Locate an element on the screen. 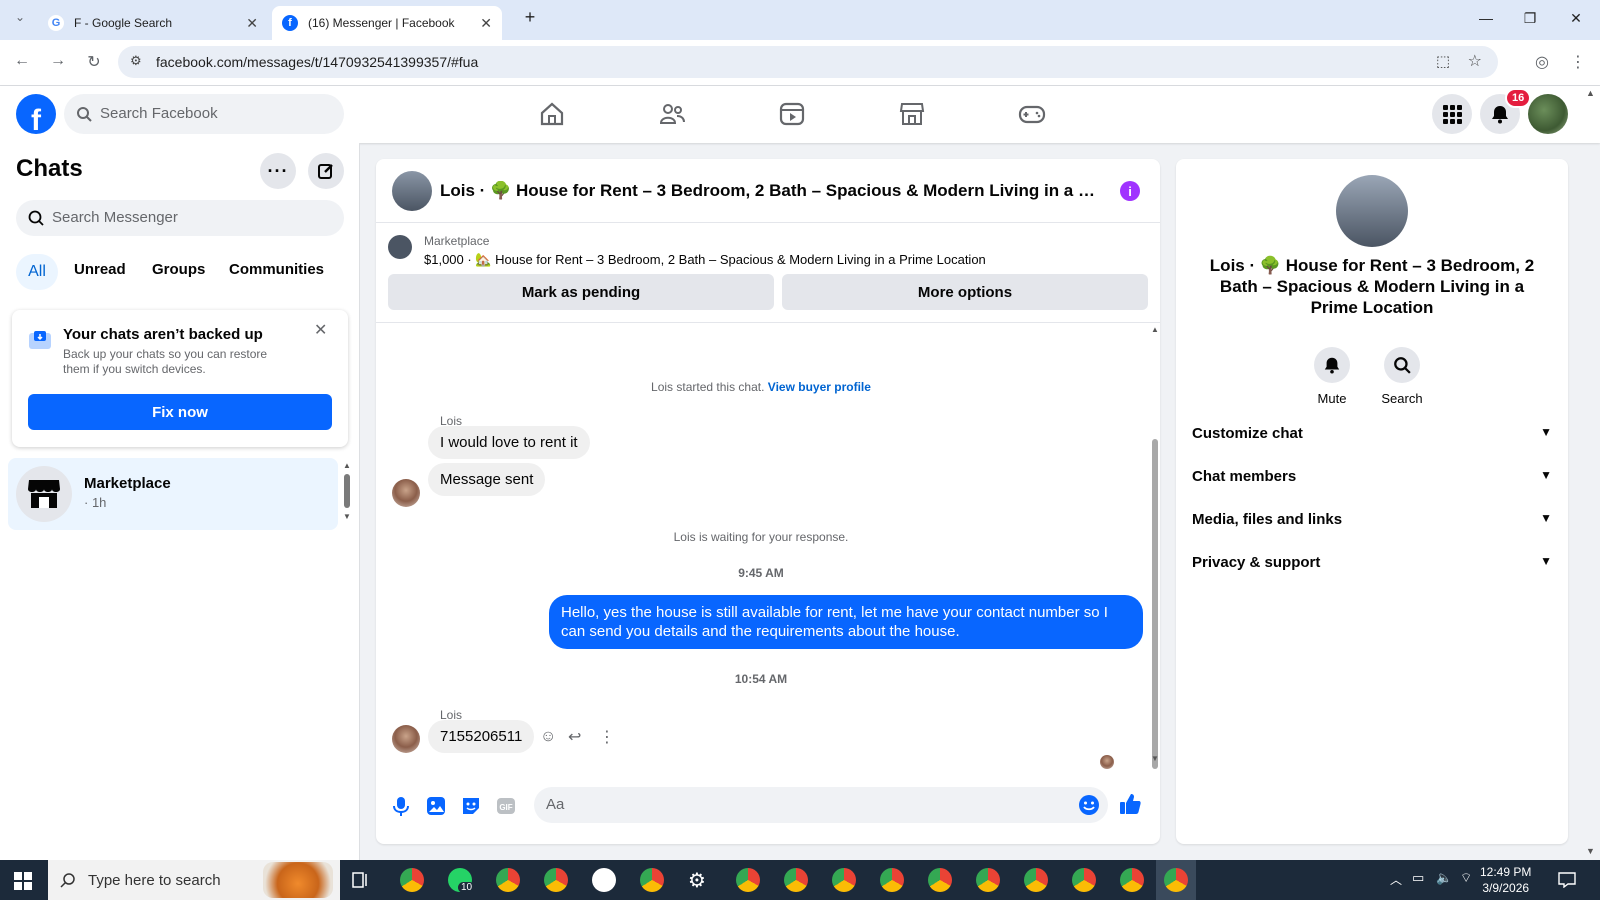 This screenshot has height=900, width=1600. message-bubble: 7155206511 is located at coordinates (481, 736).